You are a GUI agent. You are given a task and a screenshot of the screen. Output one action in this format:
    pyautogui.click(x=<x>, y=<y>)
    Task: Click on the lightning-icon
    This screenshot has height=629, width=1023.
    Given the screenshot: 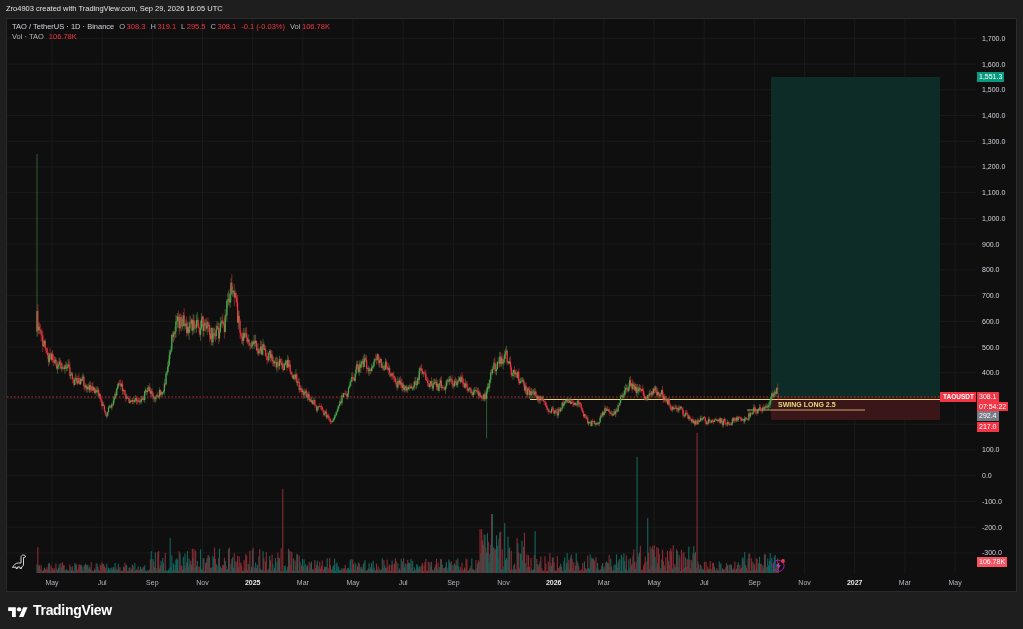 What is the action you would take?
    pyautogui.click(x=778, y=565)
    